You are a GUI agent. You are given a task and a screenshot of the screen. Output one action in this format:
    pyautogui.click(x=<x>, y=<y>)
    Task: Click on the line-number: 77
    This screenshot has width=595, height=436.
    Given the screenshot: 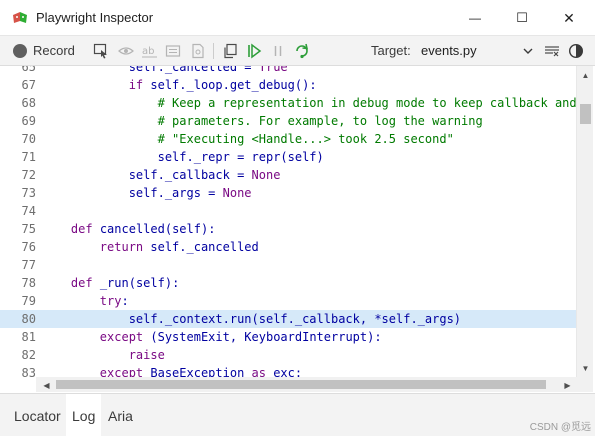 What is the action you would take?
    pyautogui.click(x=28, y=265)
    